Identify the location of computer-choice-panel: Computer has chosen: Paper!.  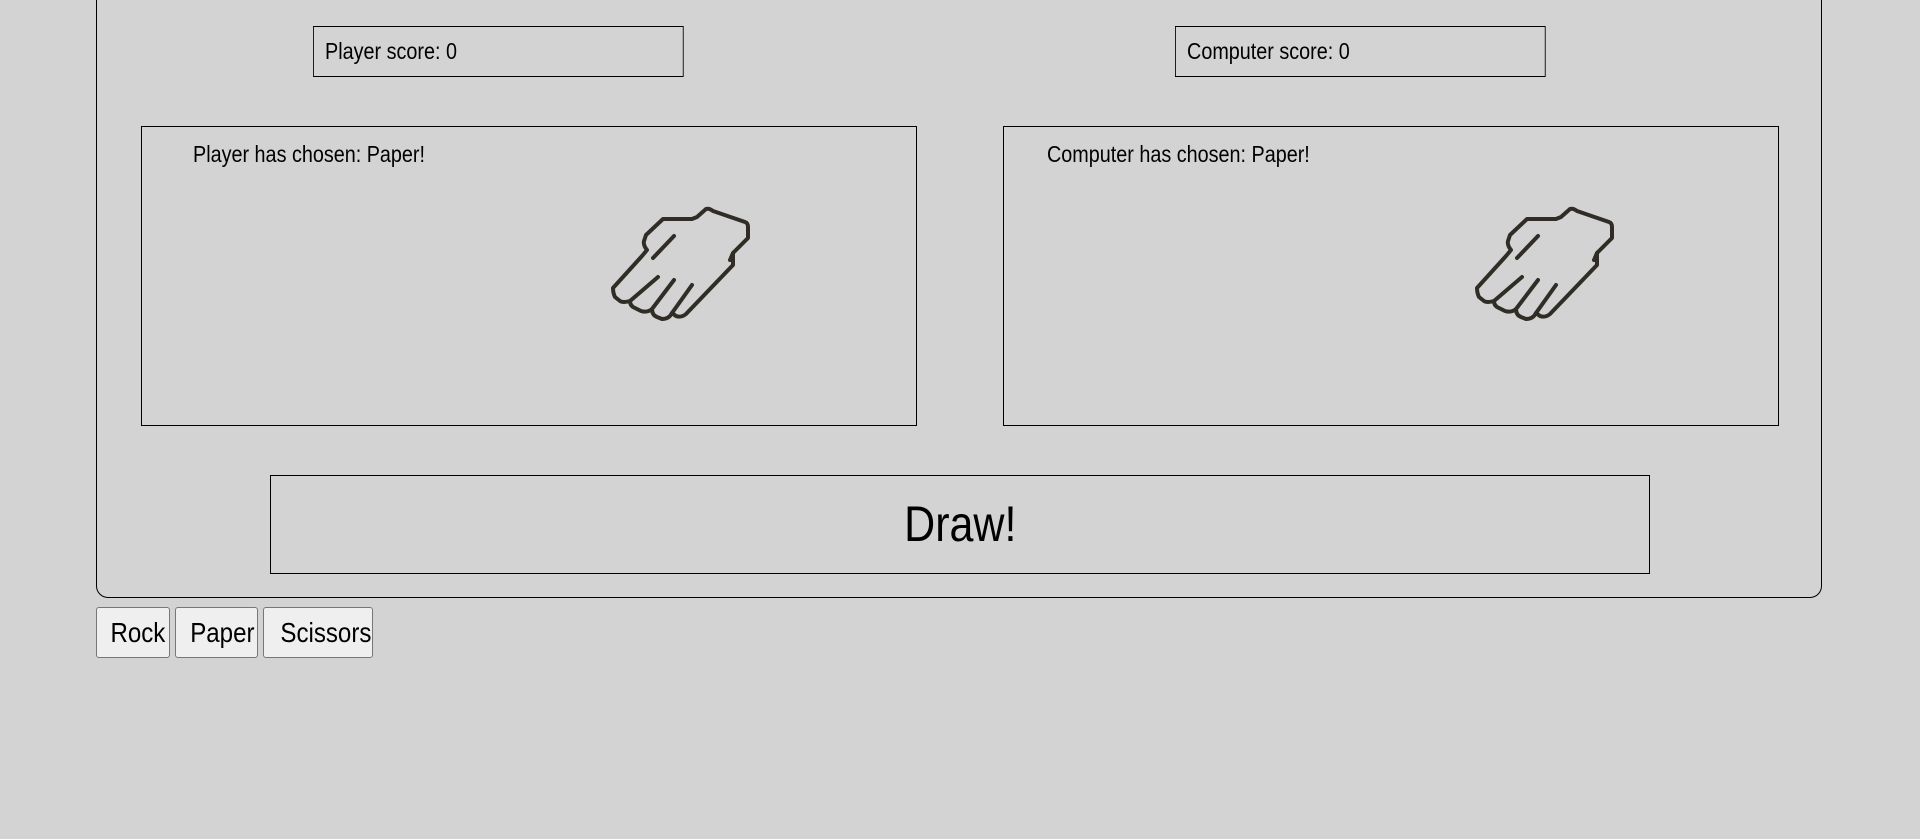
(1391, 276).